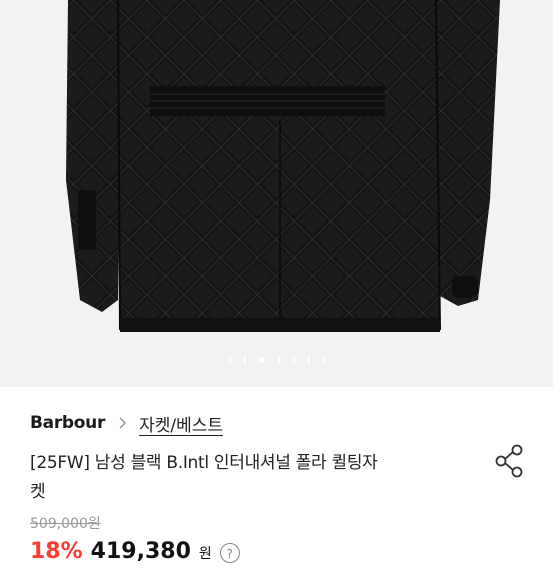 The image size is (553, 569). Describe the element at coordinates (261, 360) in the screenshot. I see `carousel-dot-active` at that location.